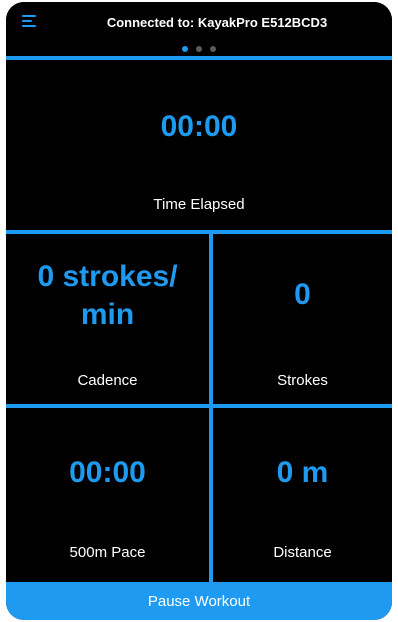 The height and width of the screenshot is (622, 398). What do you see at coordinates (302, 495) in the screenshot?
I see `distance-tile: 0 m Distance` at bounding box center [302, 495].